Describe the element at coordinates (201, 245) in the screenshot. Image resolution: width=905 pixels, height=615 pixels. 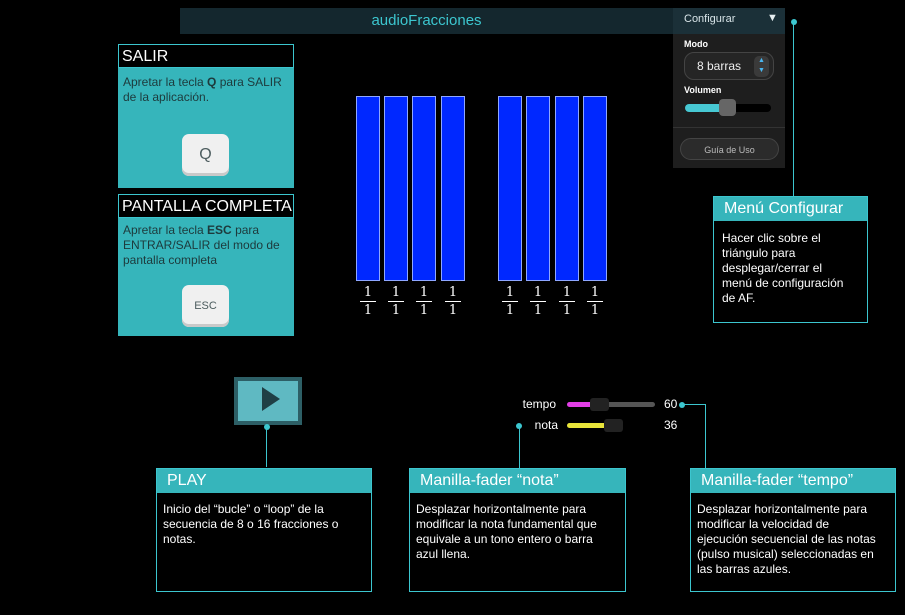
I see `fullscreen-text-c: ENTRAR/SALIR del modo de` at that location.